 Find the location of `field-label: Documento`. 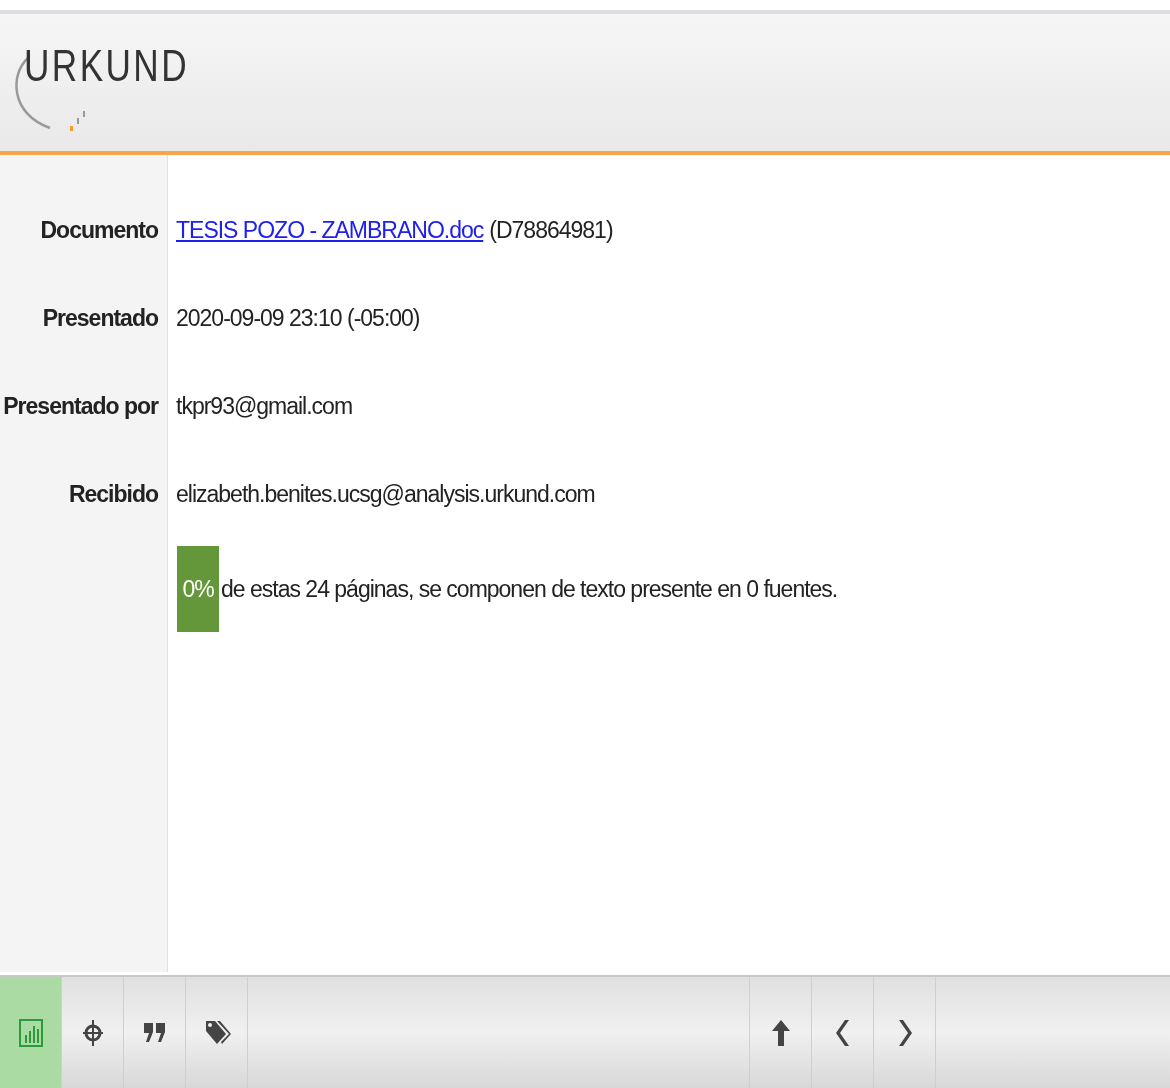

field-label: Documento is located at coordinates (99, 230).